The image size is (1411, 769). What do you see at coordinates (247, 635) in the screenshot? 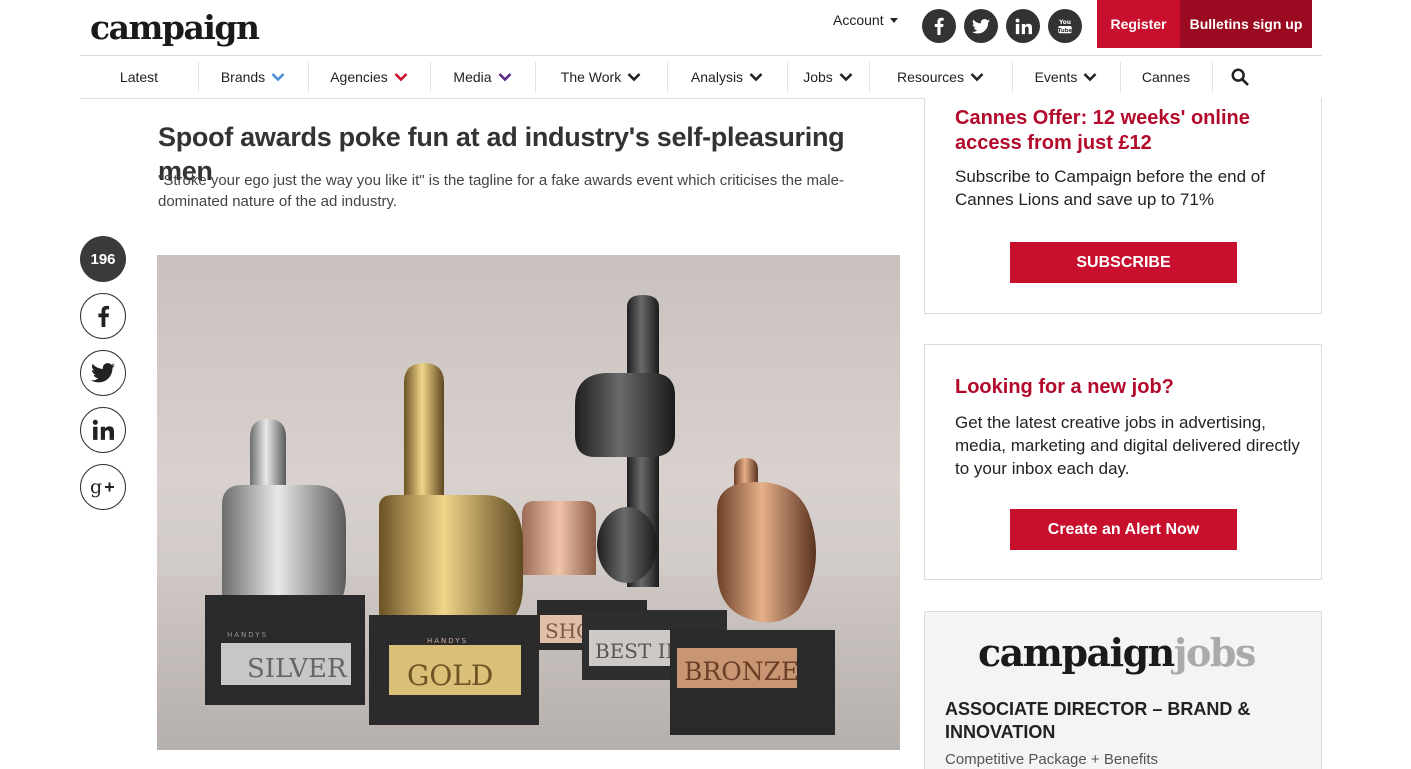
I see `silver-brand-text: HANDYS` at bounding box center [247, 635].